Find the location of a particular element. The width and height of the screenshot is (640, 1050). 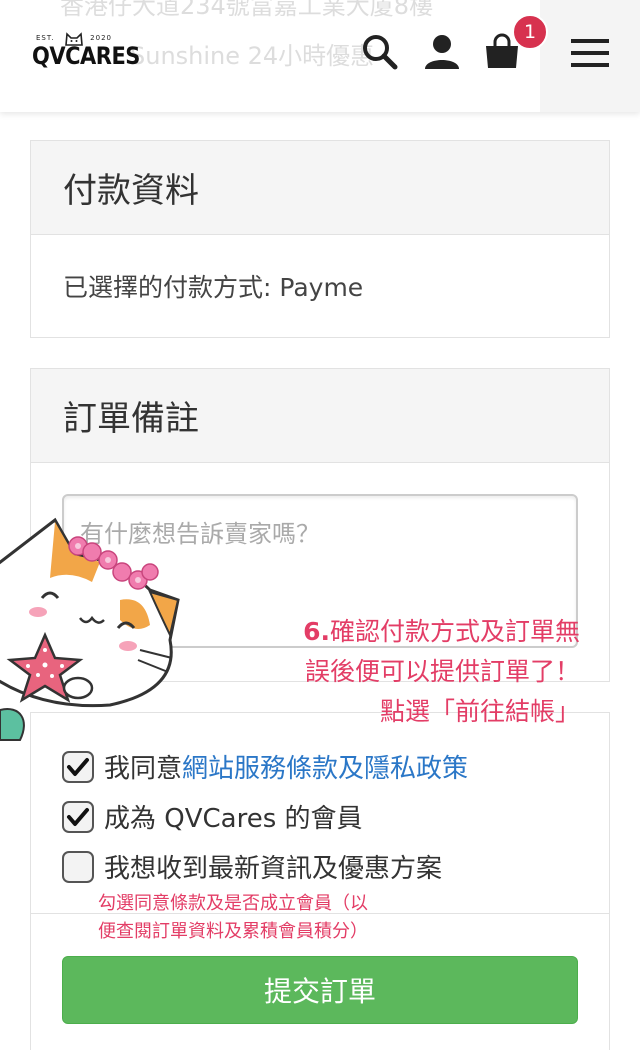

account-button is located at coordinates (442, 52).